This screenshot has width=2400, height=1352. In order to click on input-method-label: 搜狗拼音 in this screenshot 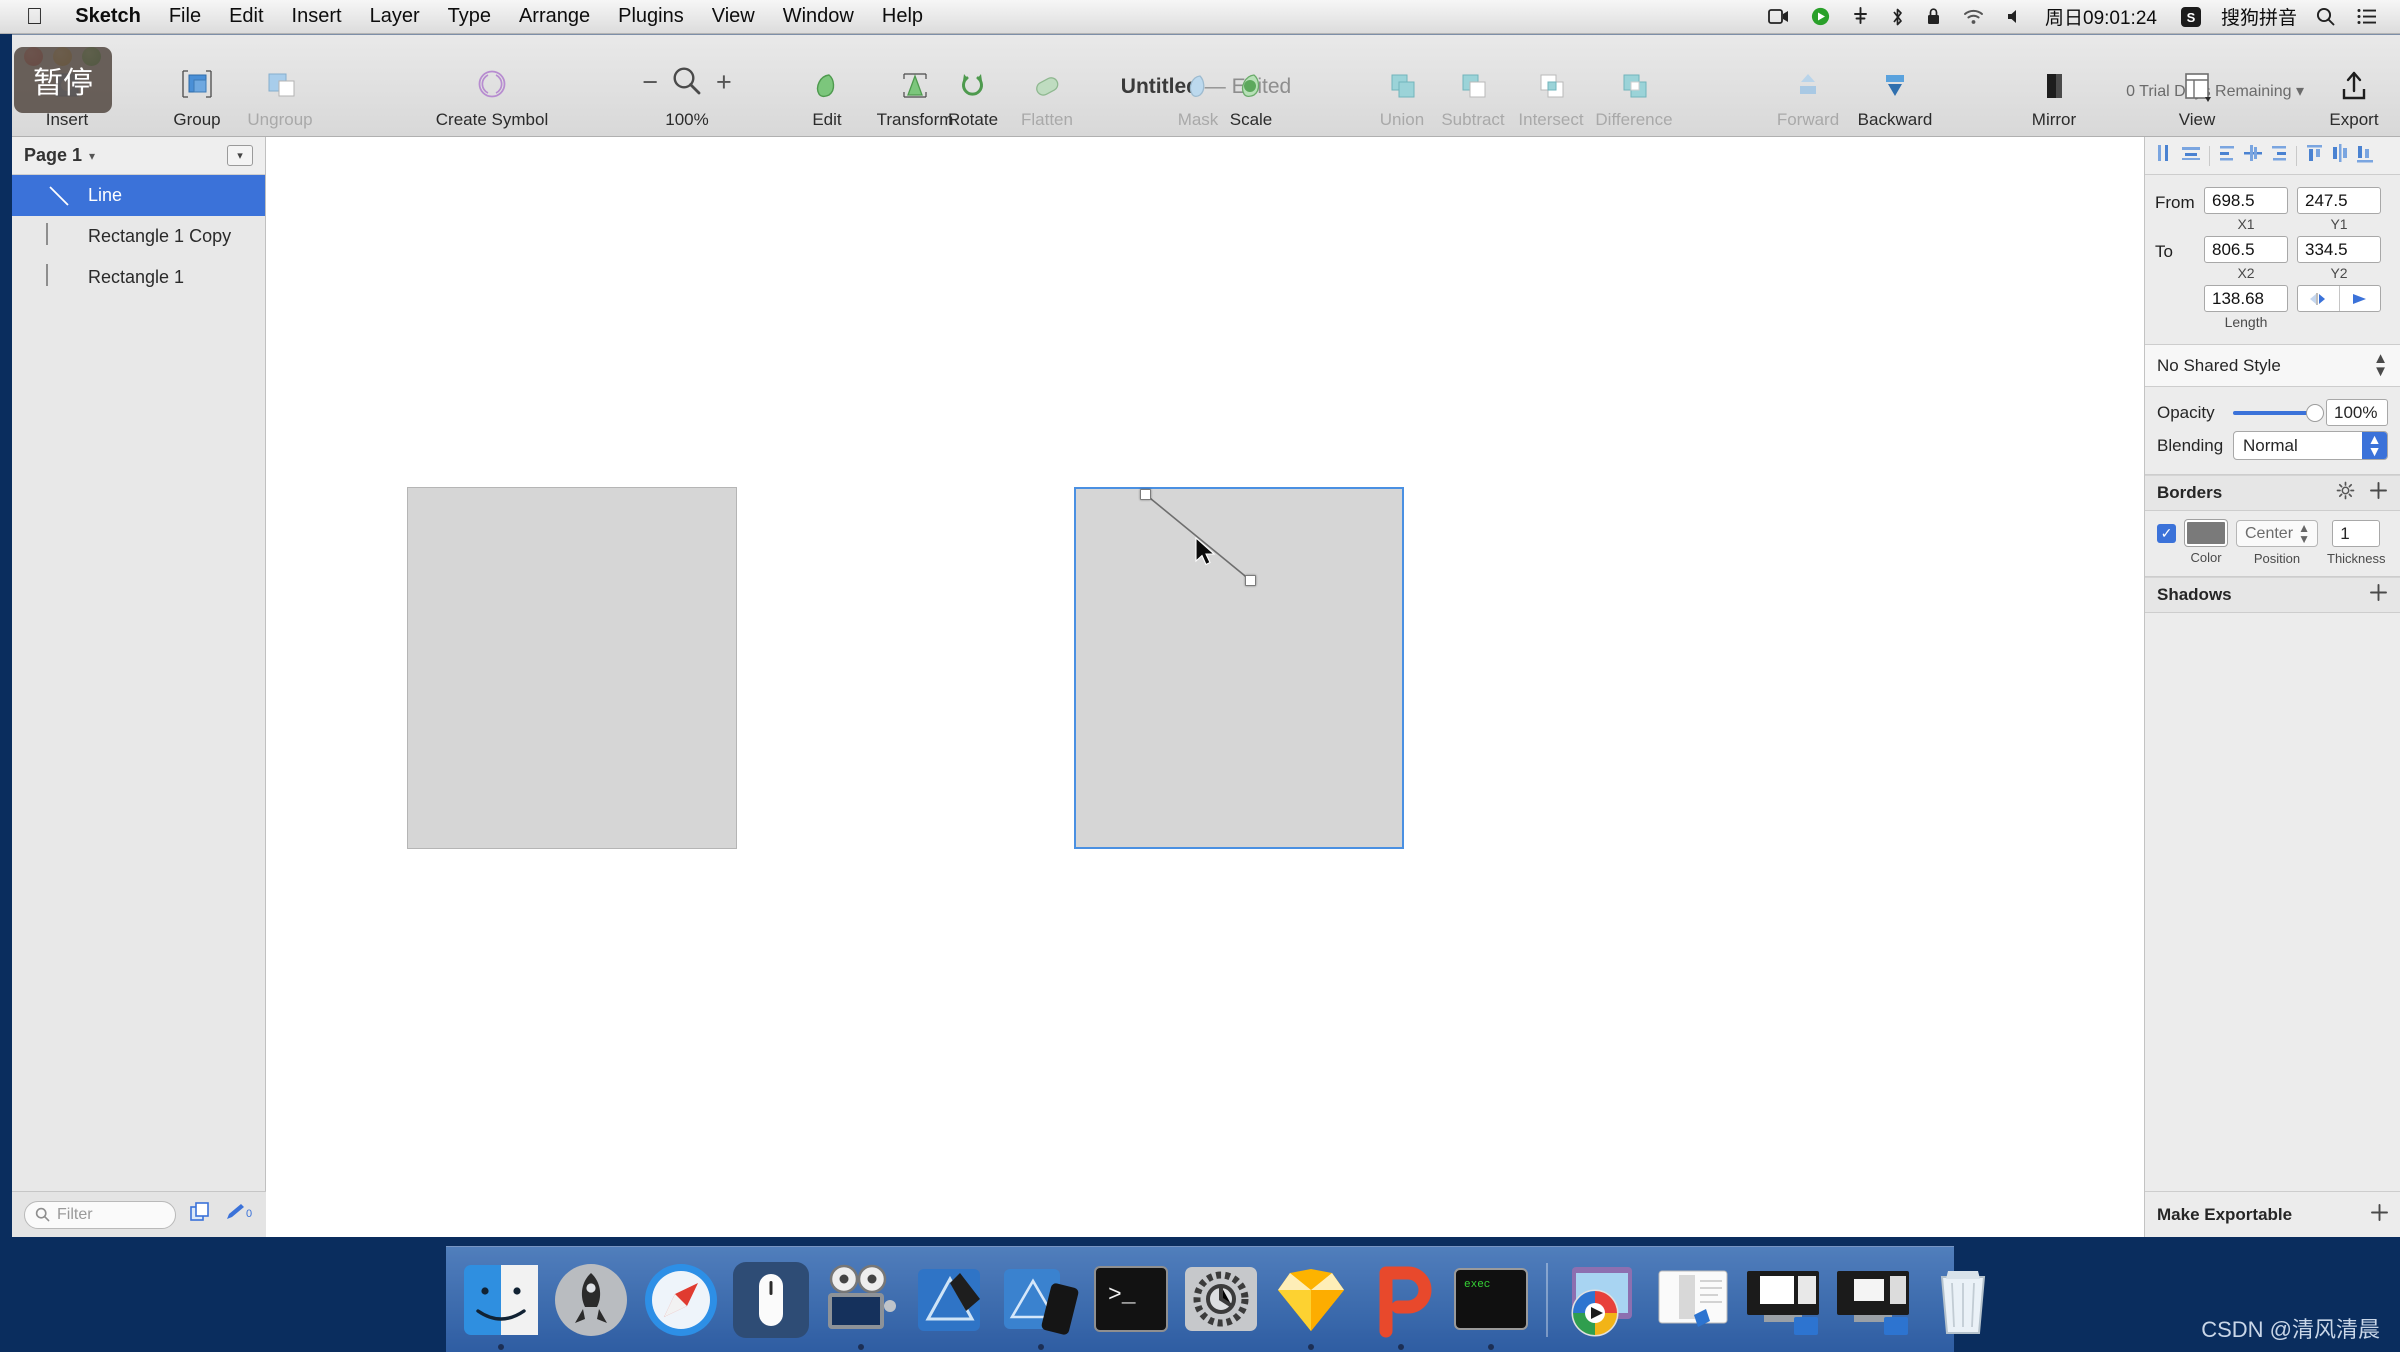, I will do `click(2259, 16)`.